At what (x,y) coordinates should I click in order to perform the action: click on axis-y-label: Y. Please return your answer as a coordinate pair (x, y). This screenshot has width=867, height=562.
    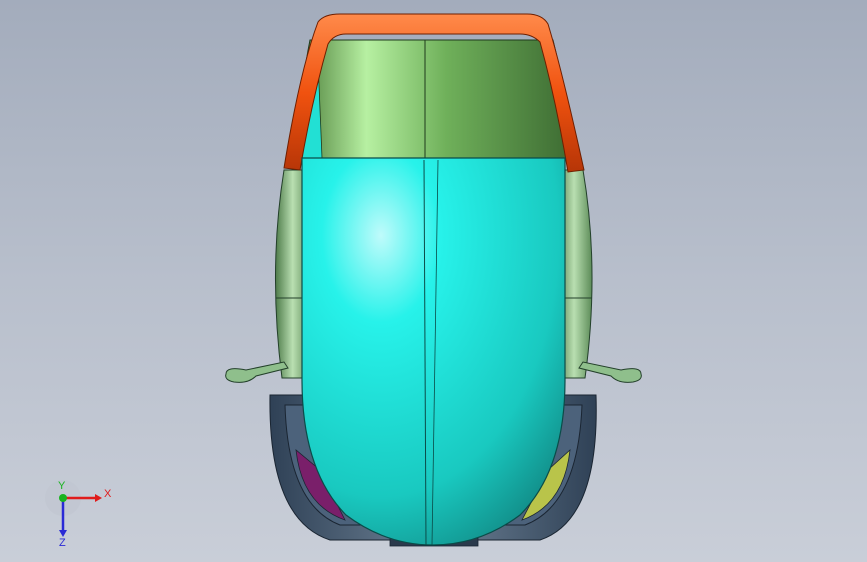
    Looking at the image, I should click on (62, 486).